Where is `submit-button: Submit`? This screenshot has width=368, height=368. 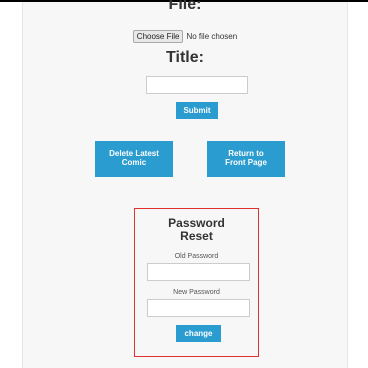 submit-button: Submit is located at coordinates (197, 110).